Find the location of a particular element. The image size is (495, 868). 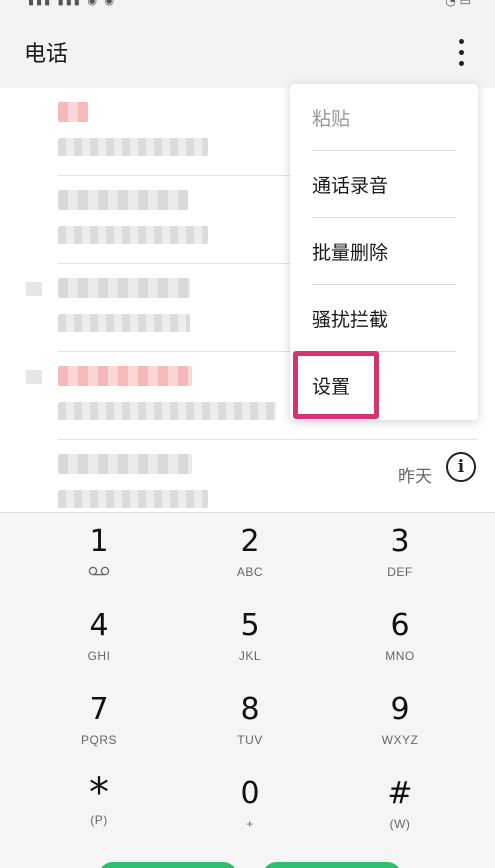

dialpad-key-2: 2 ABC is located at coordinates (250, 553).